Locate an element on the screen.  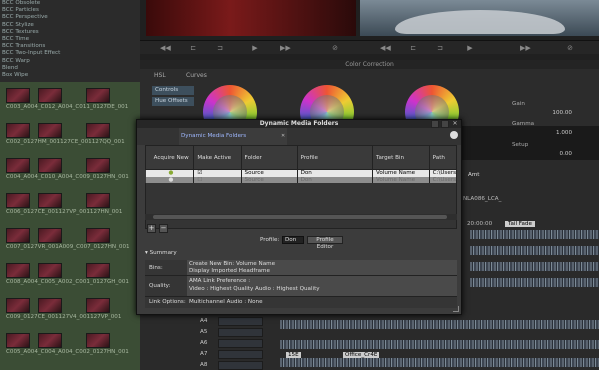
track-a4: A4 is located at coordinates (207, 322).